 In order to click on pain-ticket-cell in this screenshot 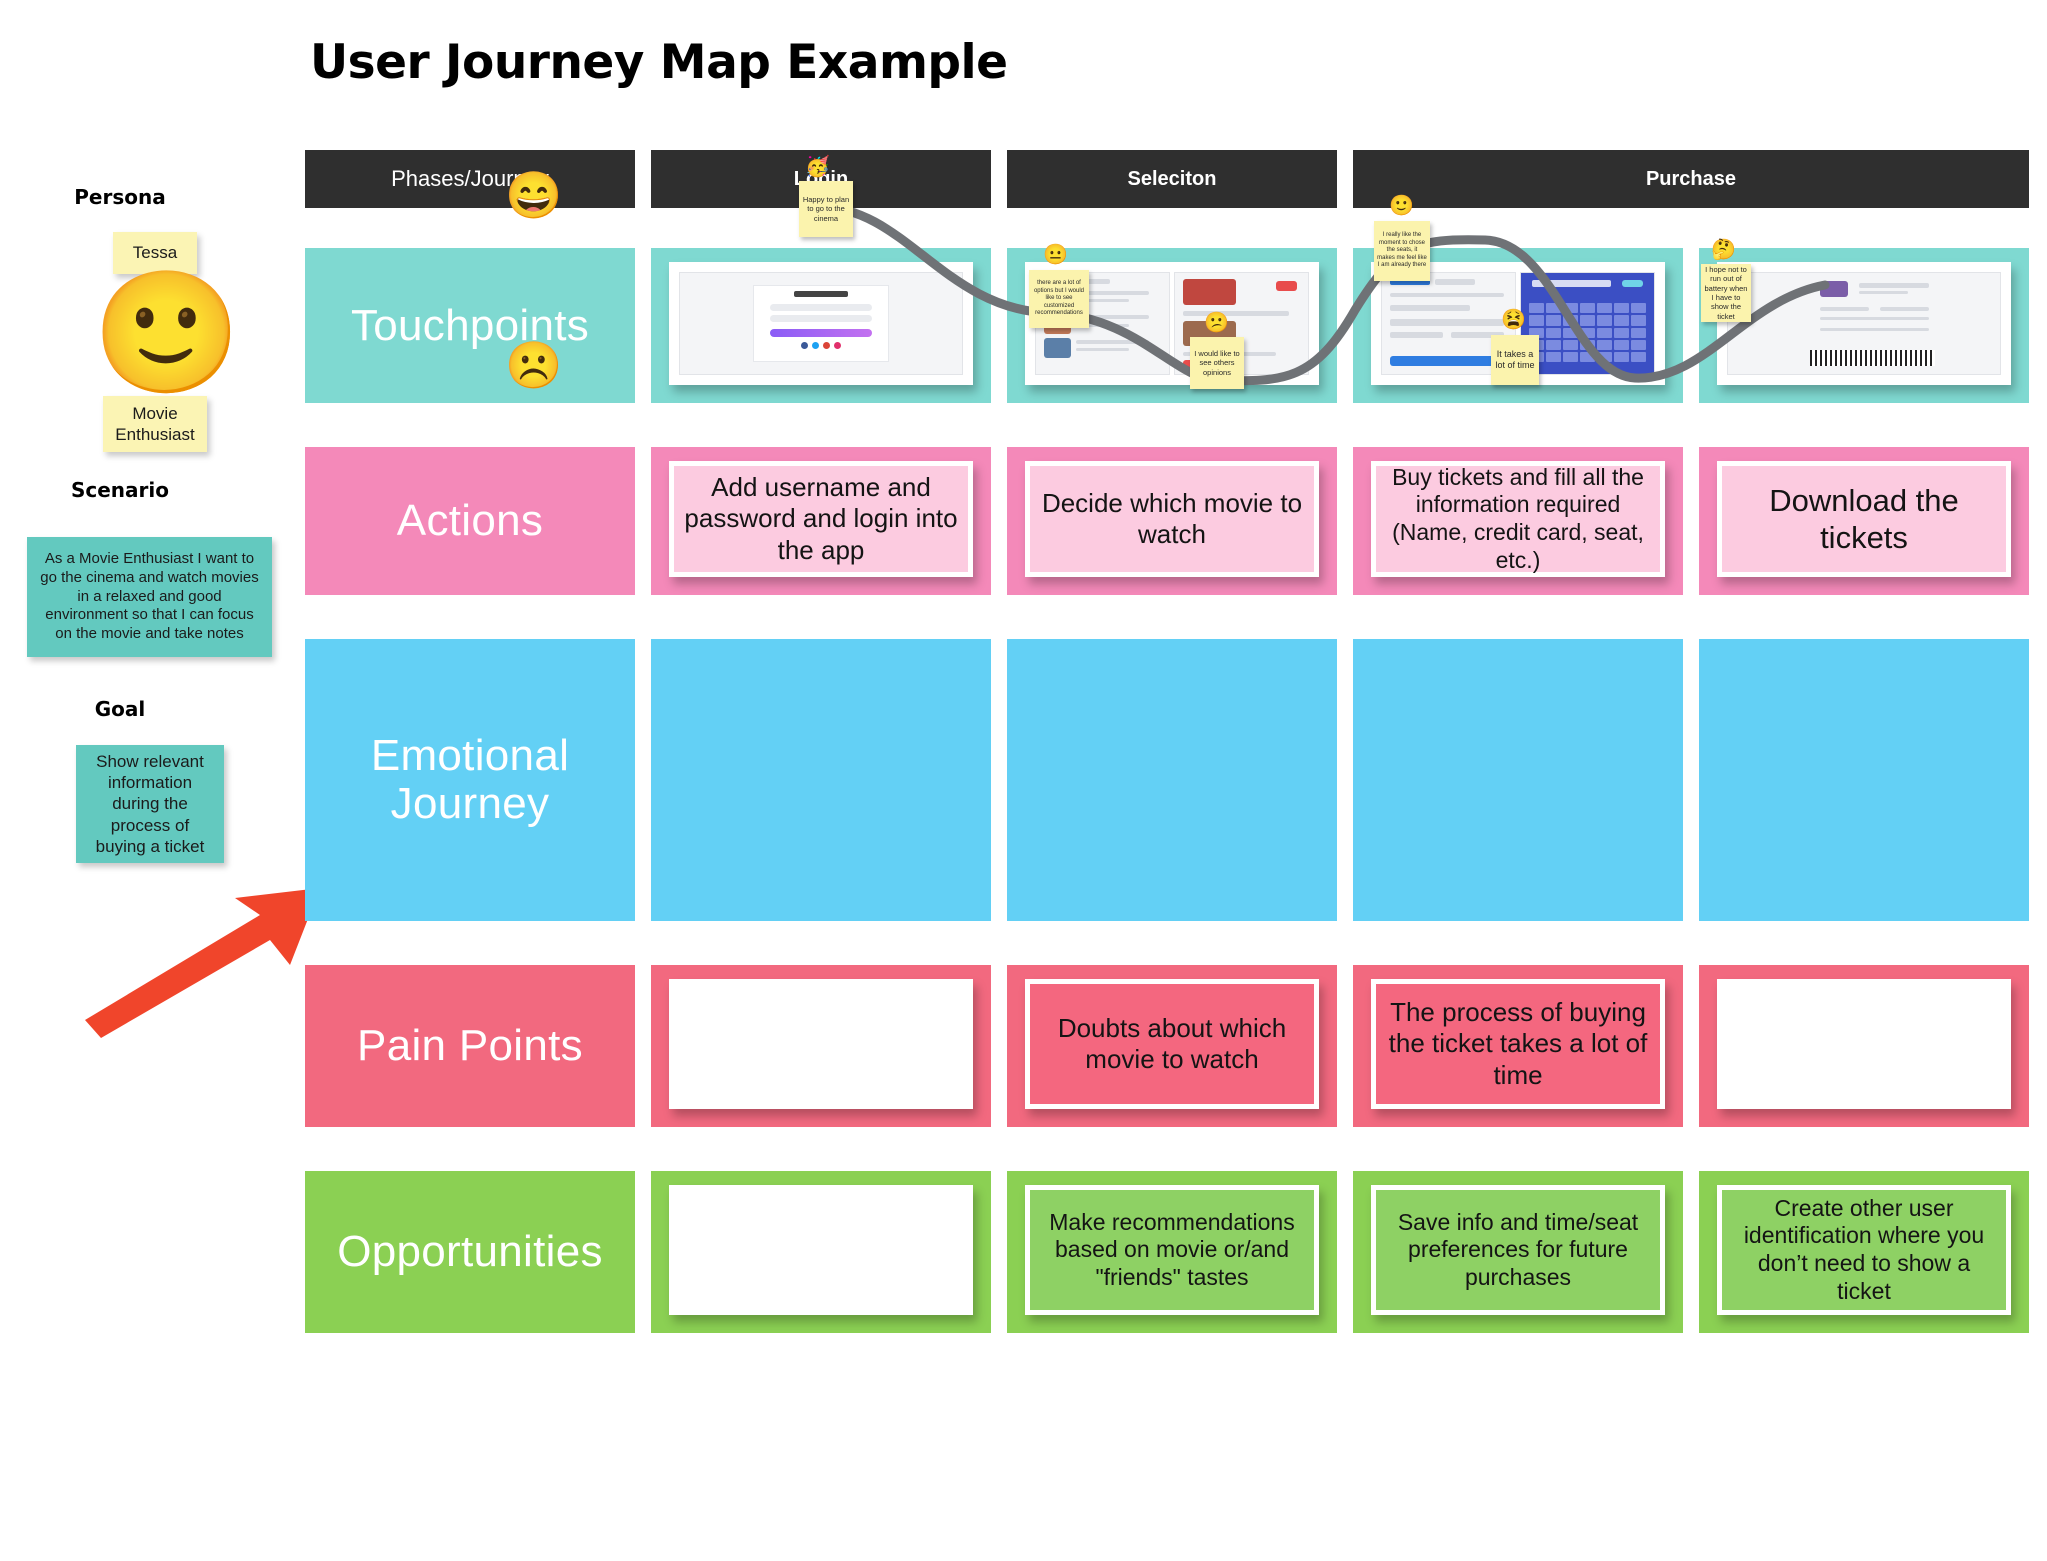, I will do `click(1864, 1046)`.